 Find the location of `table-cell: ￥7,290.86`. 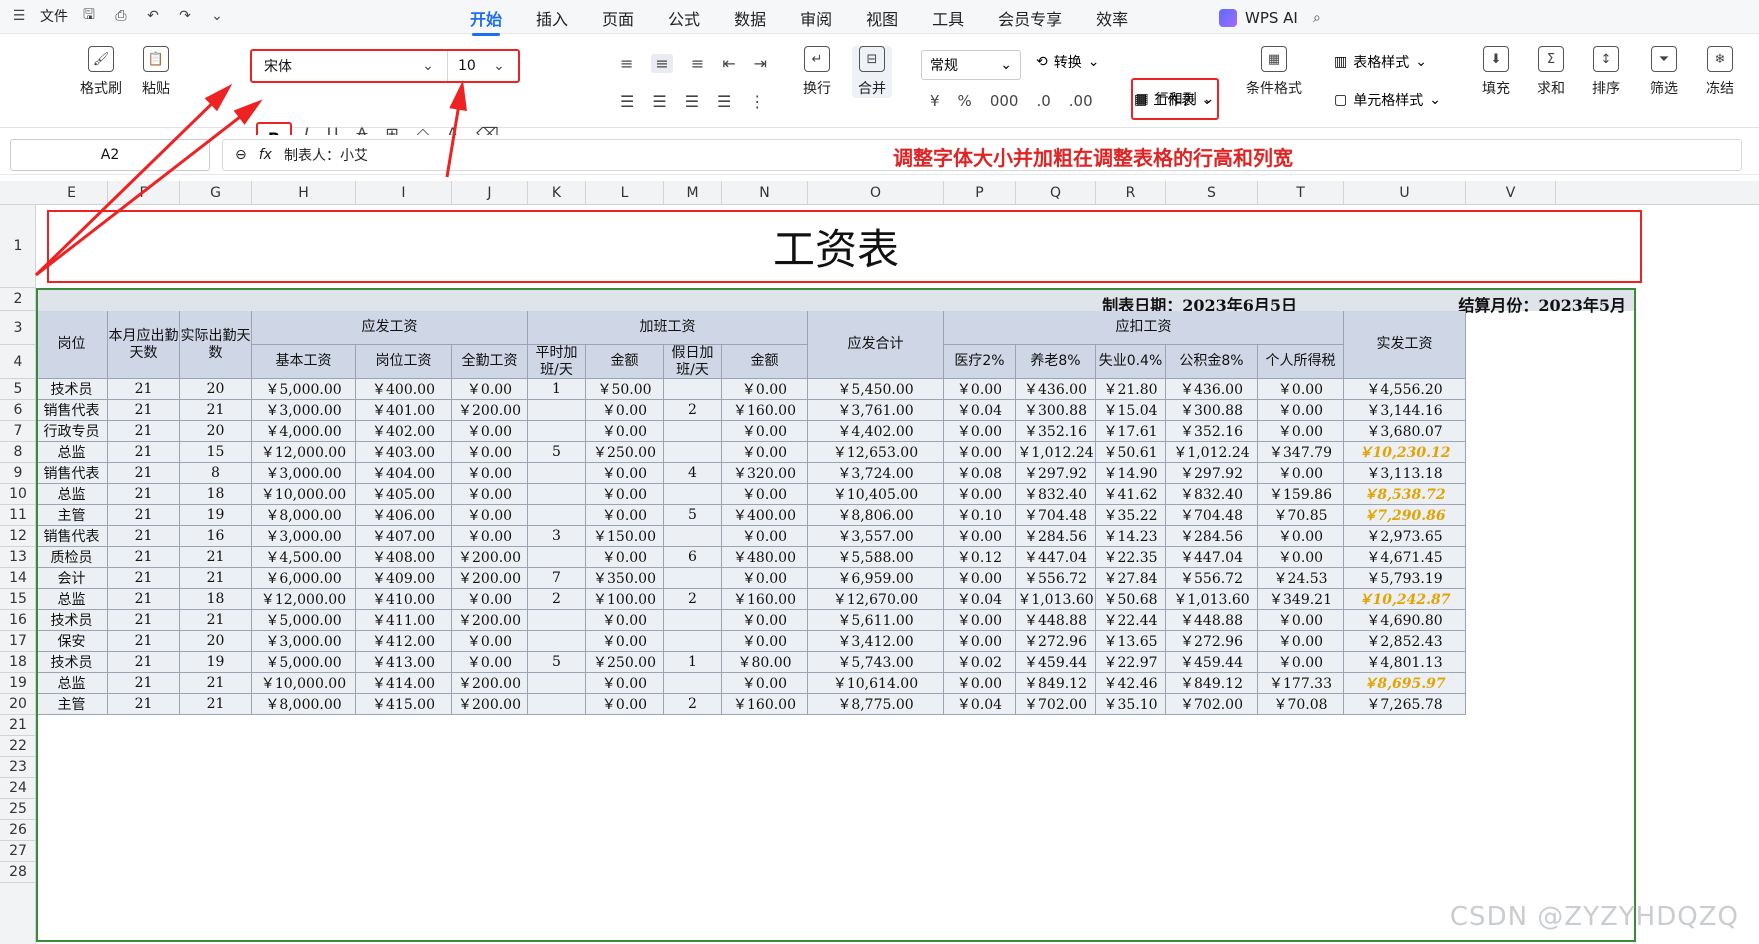

table-cell: ￥7,290.86 is located at coordinates (1405, 515).